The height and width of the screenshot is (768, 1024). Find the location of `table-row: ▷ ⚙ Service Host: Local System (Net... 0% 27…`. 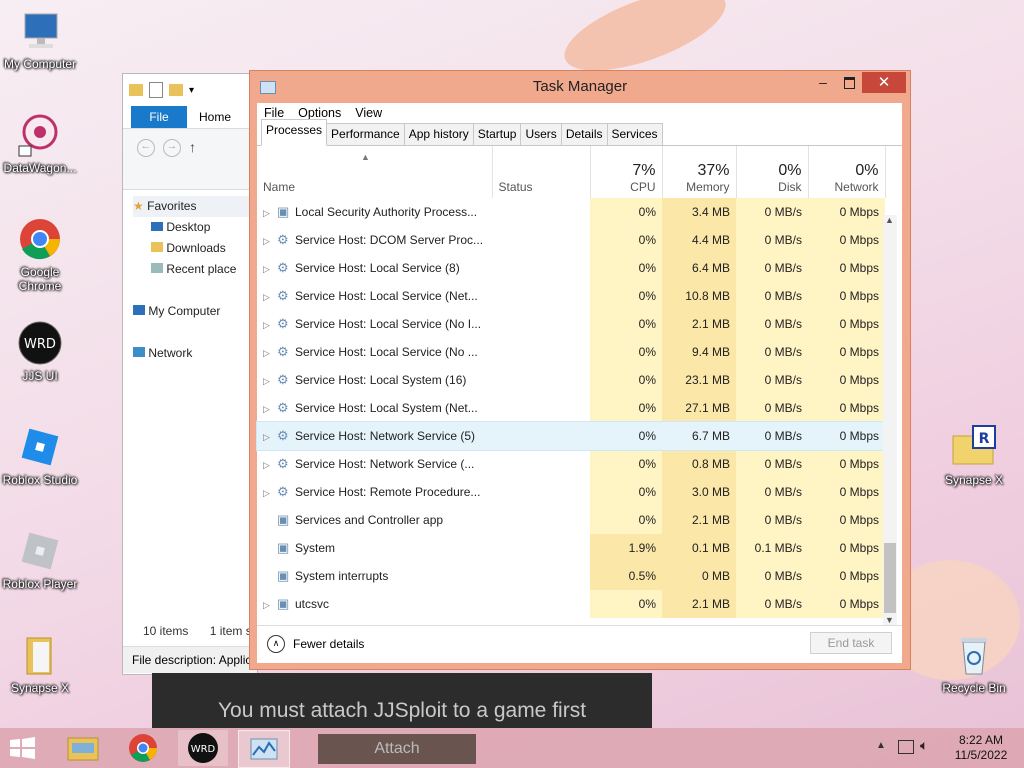

table-row: ▷ ⚙ Service Host: Local System (Net... 0% 27… is located at coordinates (571, 408).